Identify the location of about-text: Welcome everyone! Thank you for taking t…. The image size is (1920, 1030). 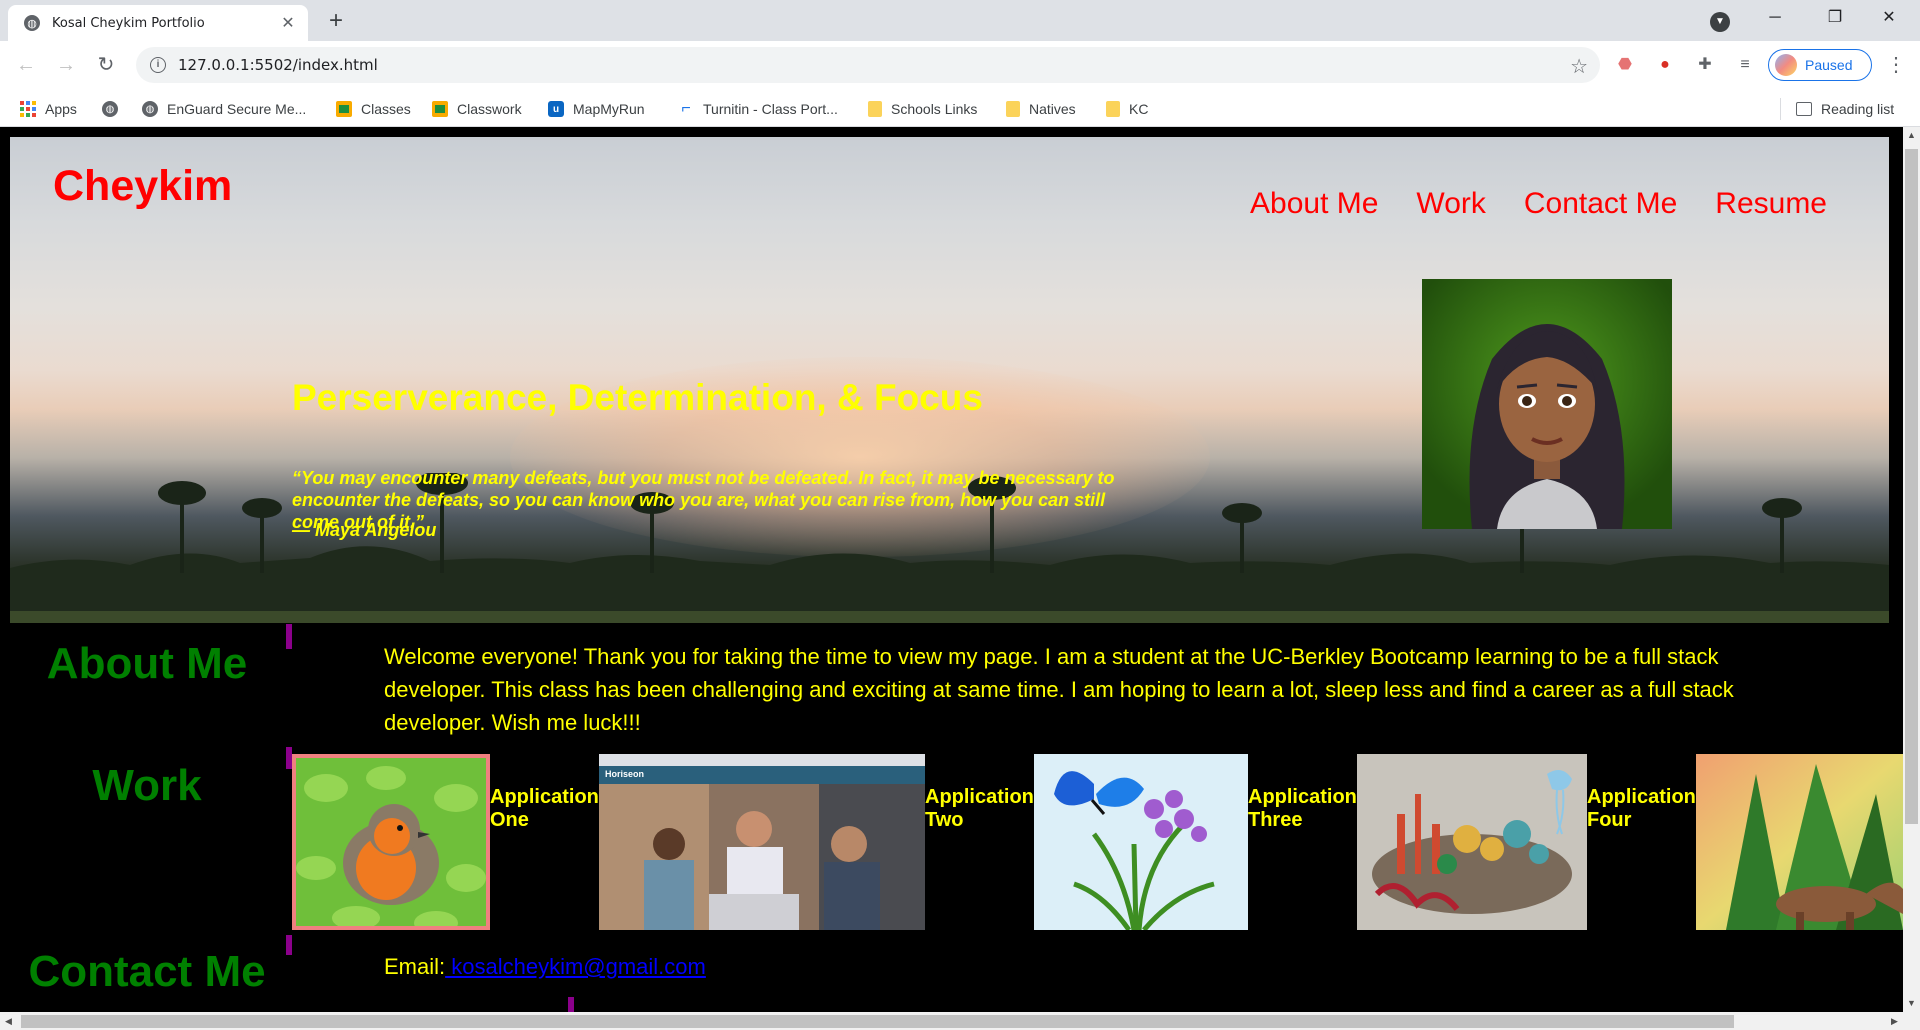
(1059, 689).